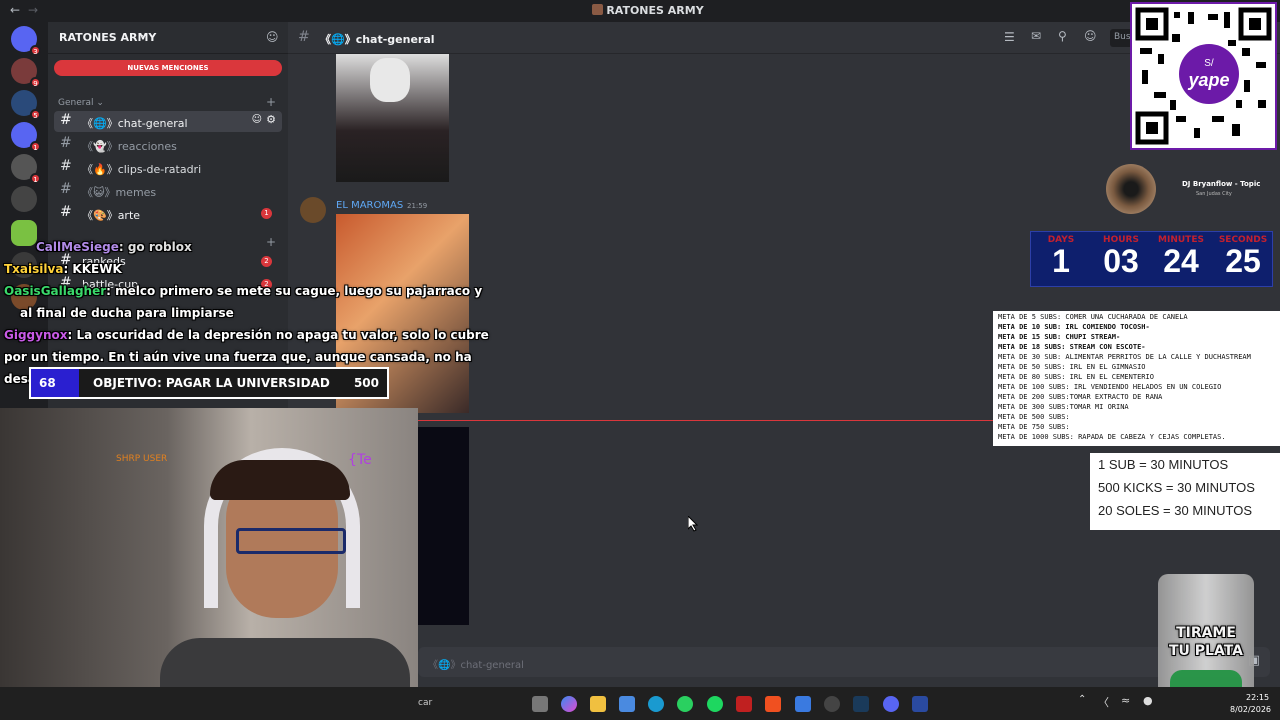 The height and width of the screenshot is (720, 1280). What do you see at coordinates (1221, 184) in the screenshot?
I see `track-title: DJ Bryanflow - Topic` at bounding box center [1221, 184].